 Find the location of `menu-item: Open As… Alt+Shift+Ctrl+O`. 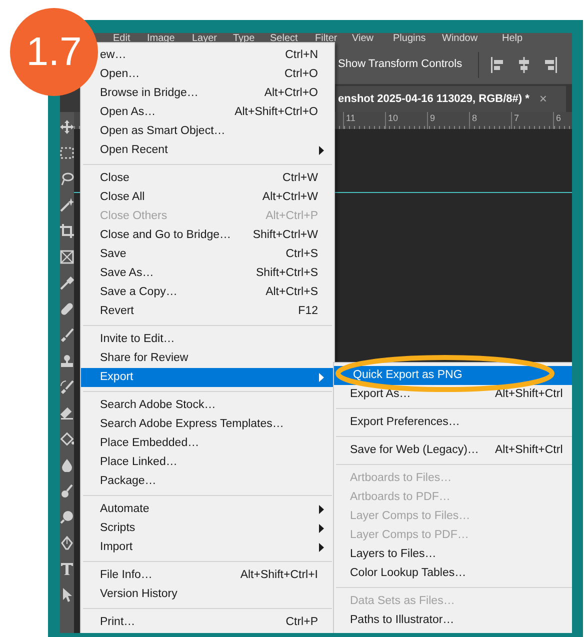

menu-item: Open As… Alt+Shift+Ctrl+O is located at coordinates (217, 112).